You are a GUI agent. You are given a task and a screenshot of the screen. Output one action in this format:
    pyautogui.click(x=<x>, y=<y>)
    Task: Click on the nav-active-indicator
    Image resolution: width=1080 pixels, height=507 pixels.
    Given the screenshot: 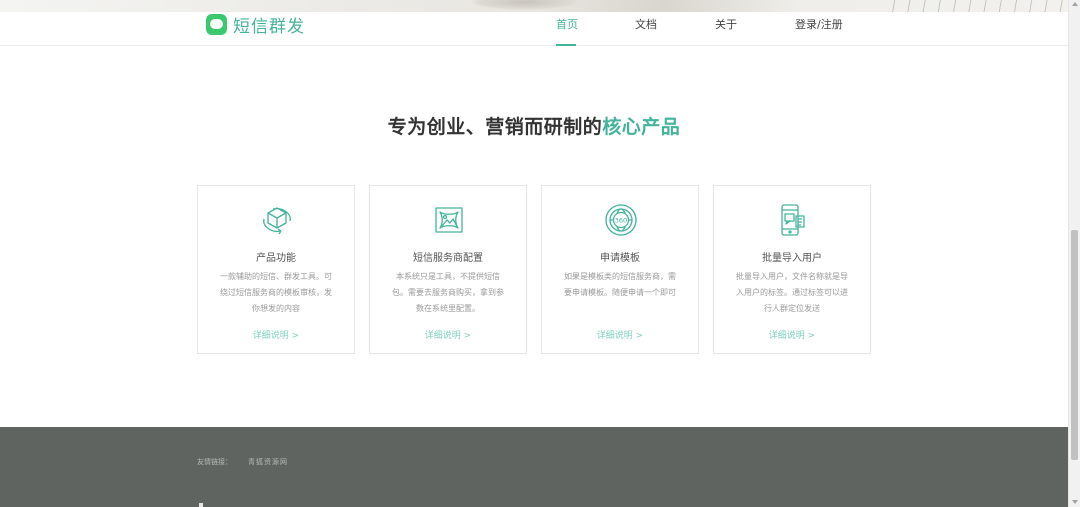 What is the action you would take?
    pyautogui.click(x=566, y=45)
    